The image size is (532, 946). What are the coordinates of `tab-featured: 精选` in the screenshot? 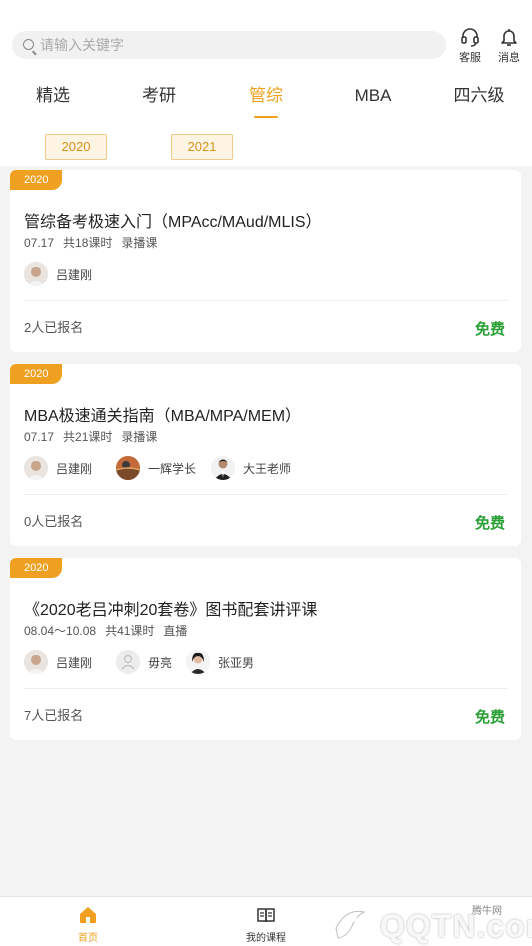 It's located at (53, 100).